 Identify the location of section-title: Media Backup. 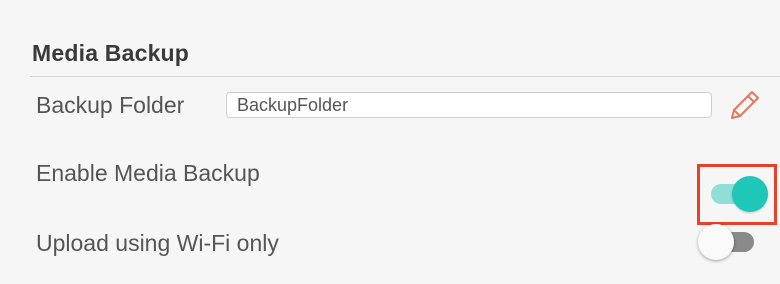
(111, 53).